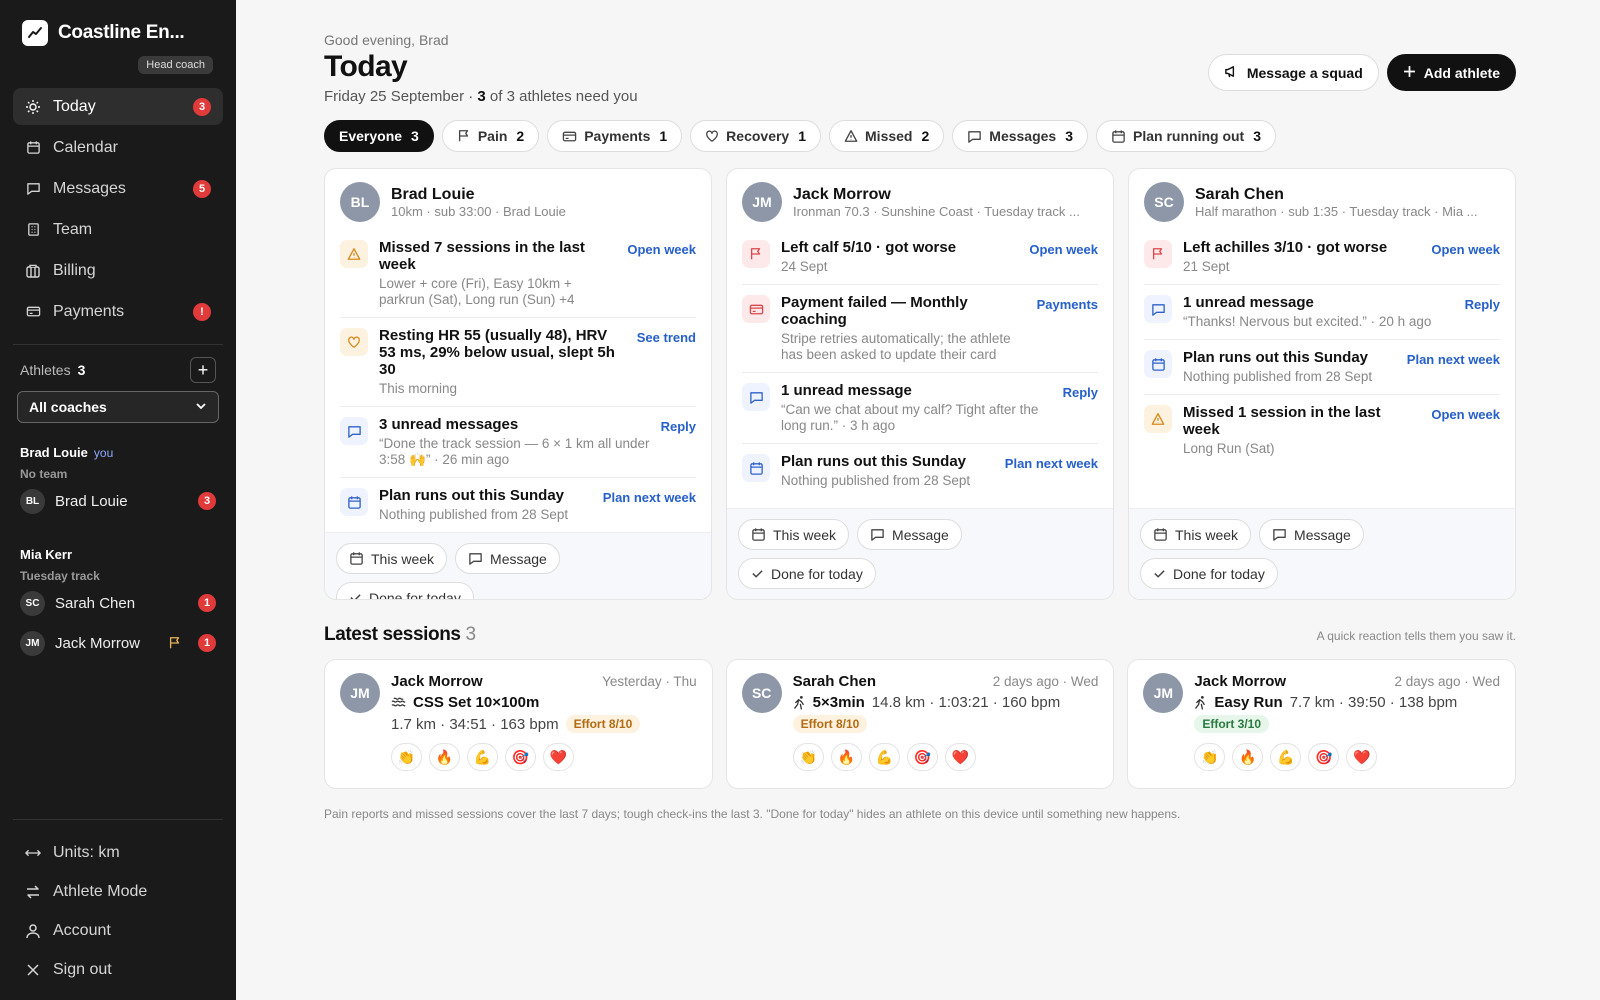 This screenshot has height=1000, width=1600. I want to click on filter-chip-everyone: Everyone 3, so click(379, 136).